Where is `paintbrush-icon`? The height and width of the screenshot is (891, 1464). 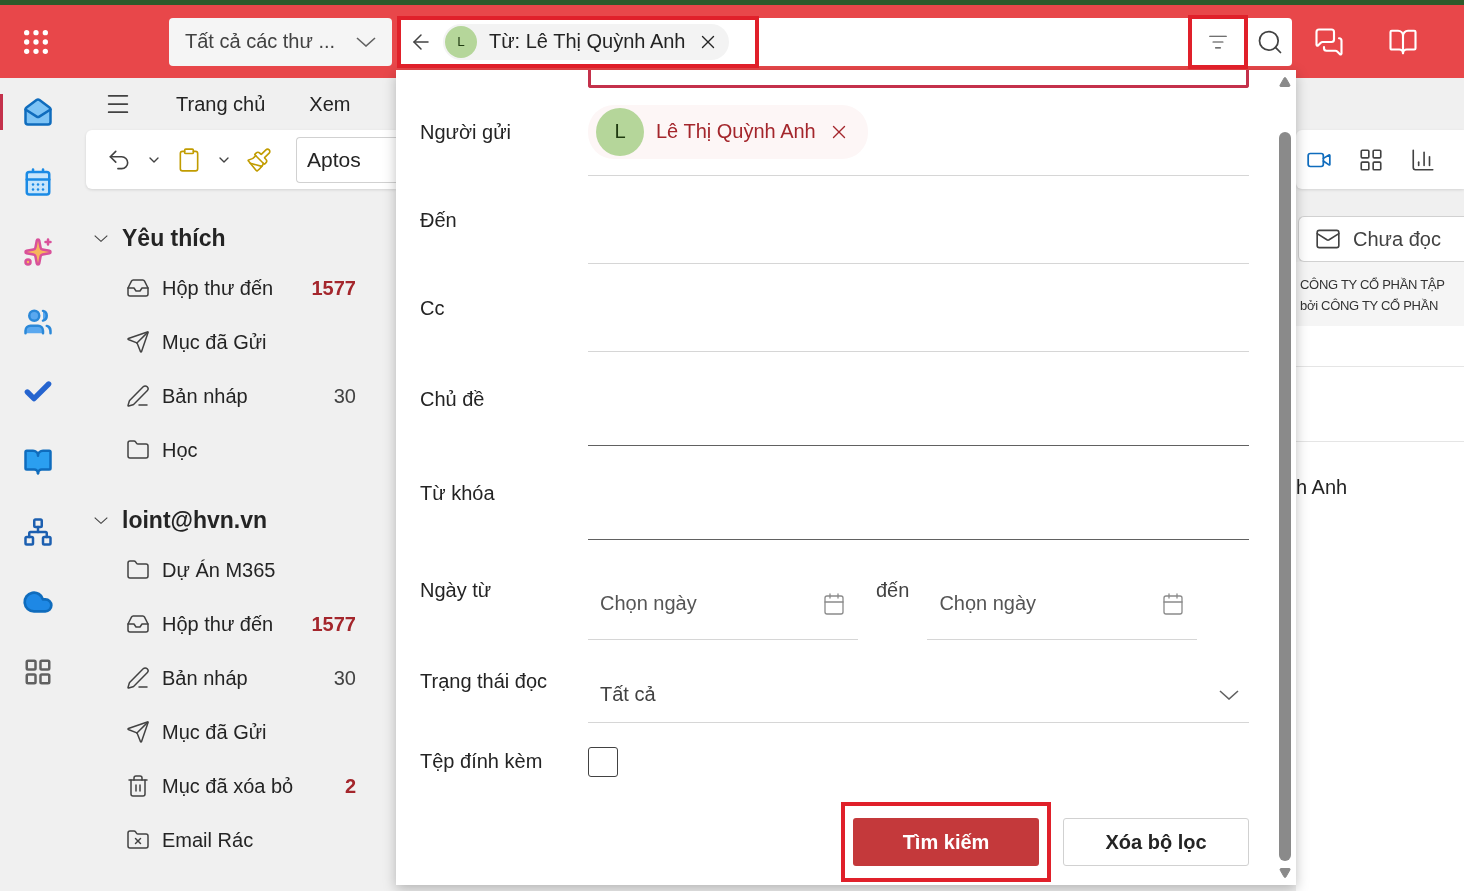 paintbrush-icon is located at coordinates (259, 159).